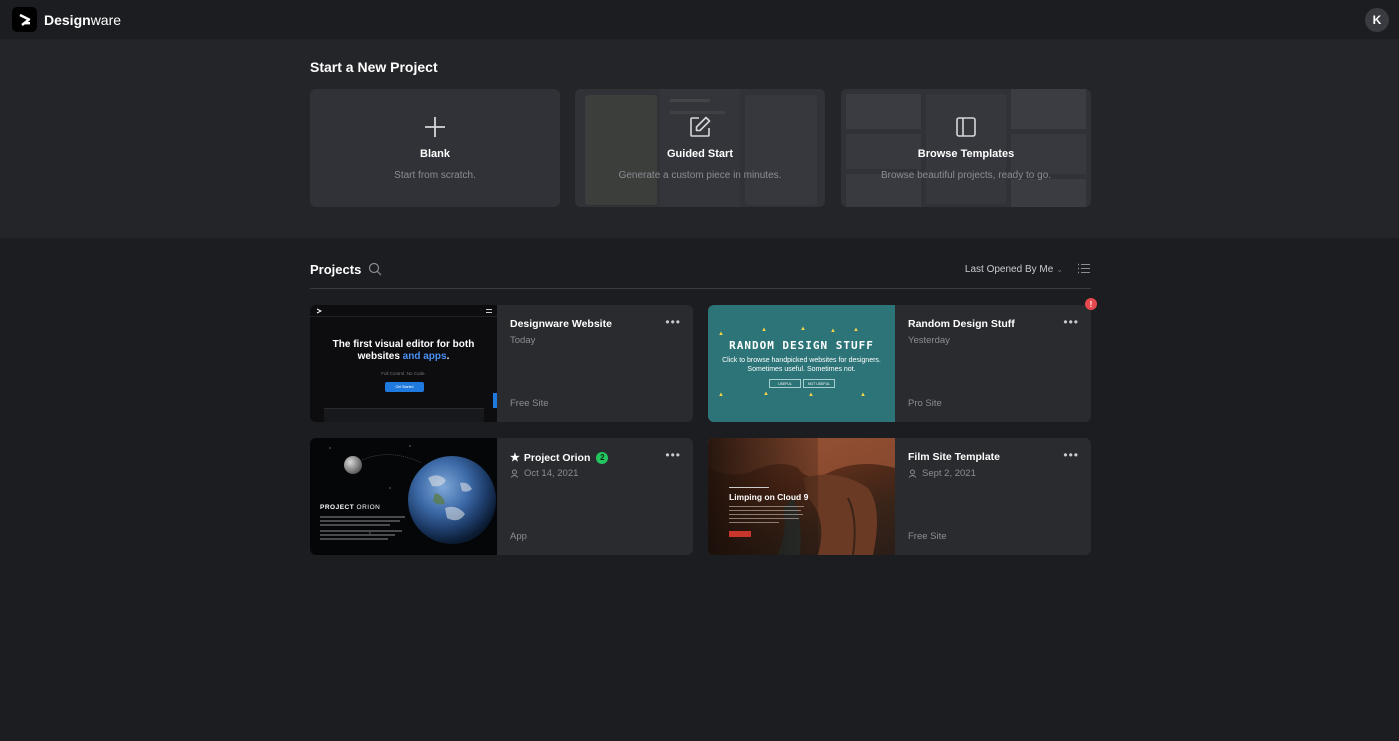  What do you see at coordinates (67, 19) in the screenshot?
I see `brand-name-bold: Design` at bounding box center [67, 19].